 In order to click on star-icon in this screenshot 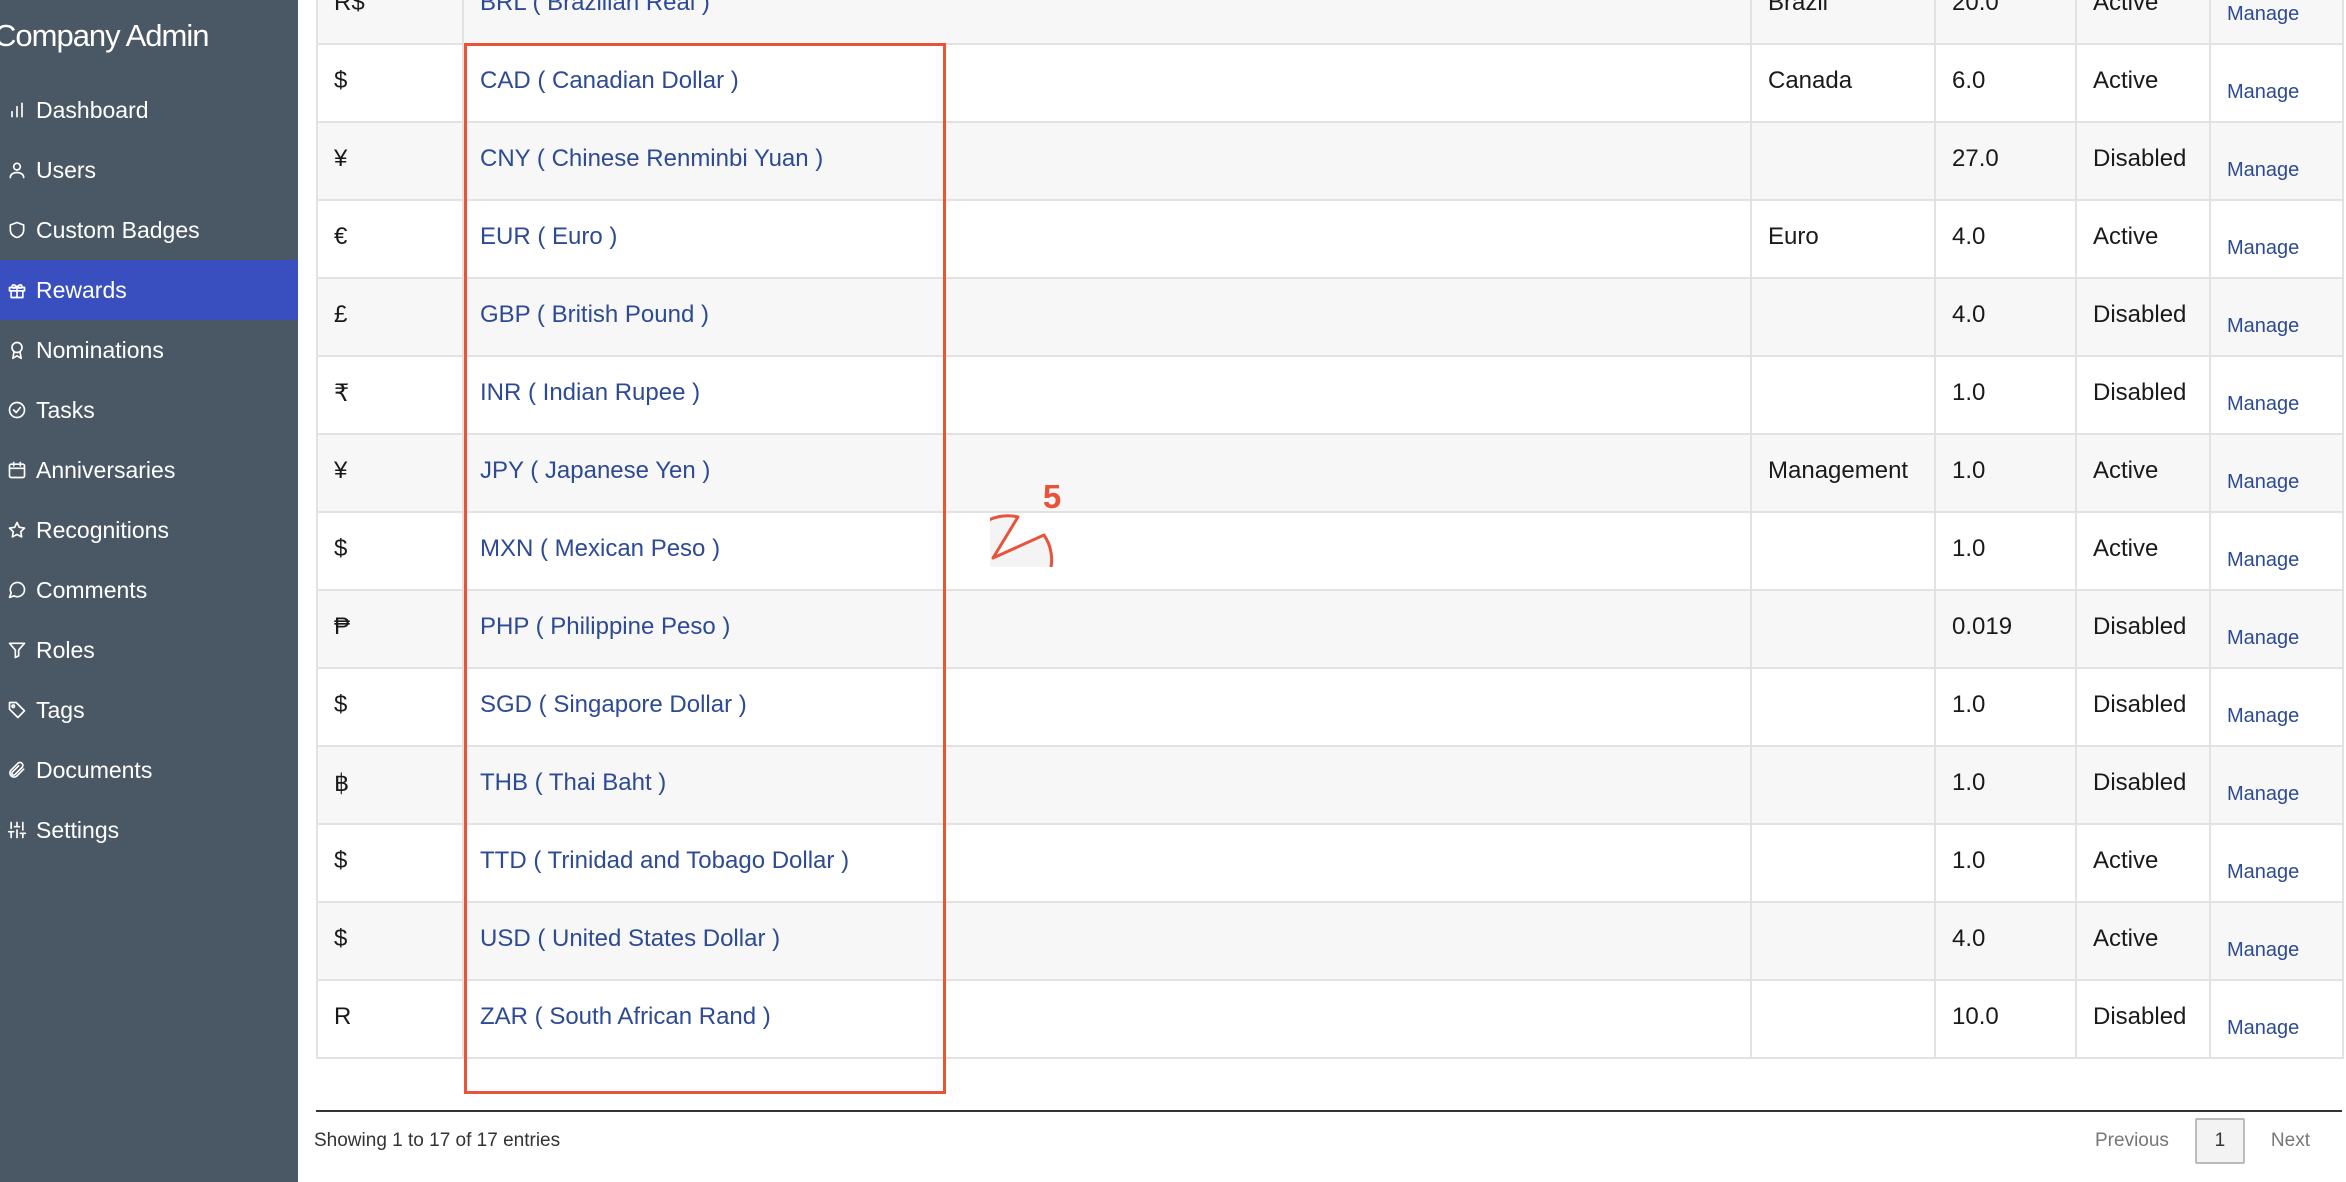, I will do `click(17, 530)`.